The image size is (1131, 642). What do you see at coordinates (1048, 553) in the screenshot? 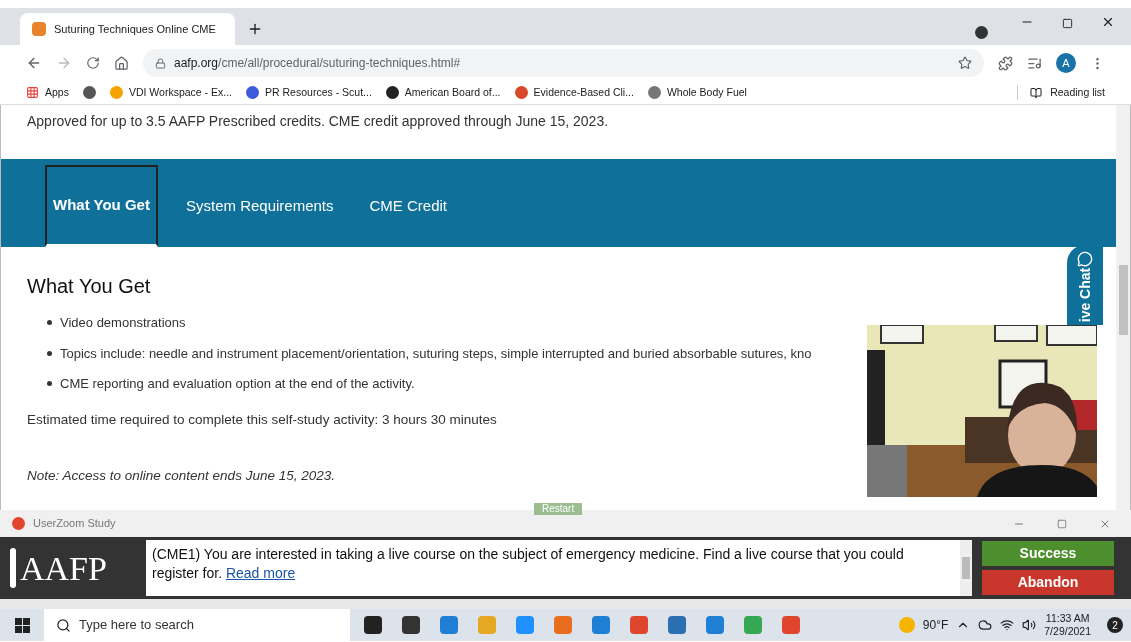
I see `success-button: Success` at bounding box center [1048, 553].